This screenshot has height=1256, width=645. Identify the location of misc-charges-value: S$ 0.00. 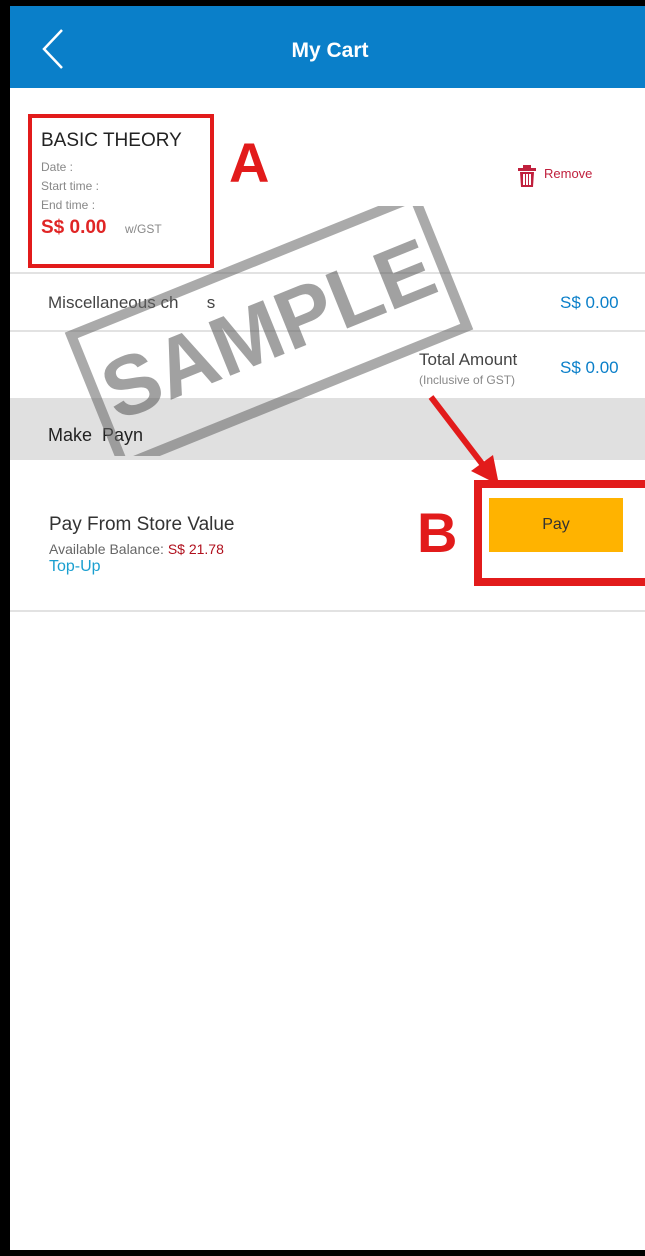
(589, 302).